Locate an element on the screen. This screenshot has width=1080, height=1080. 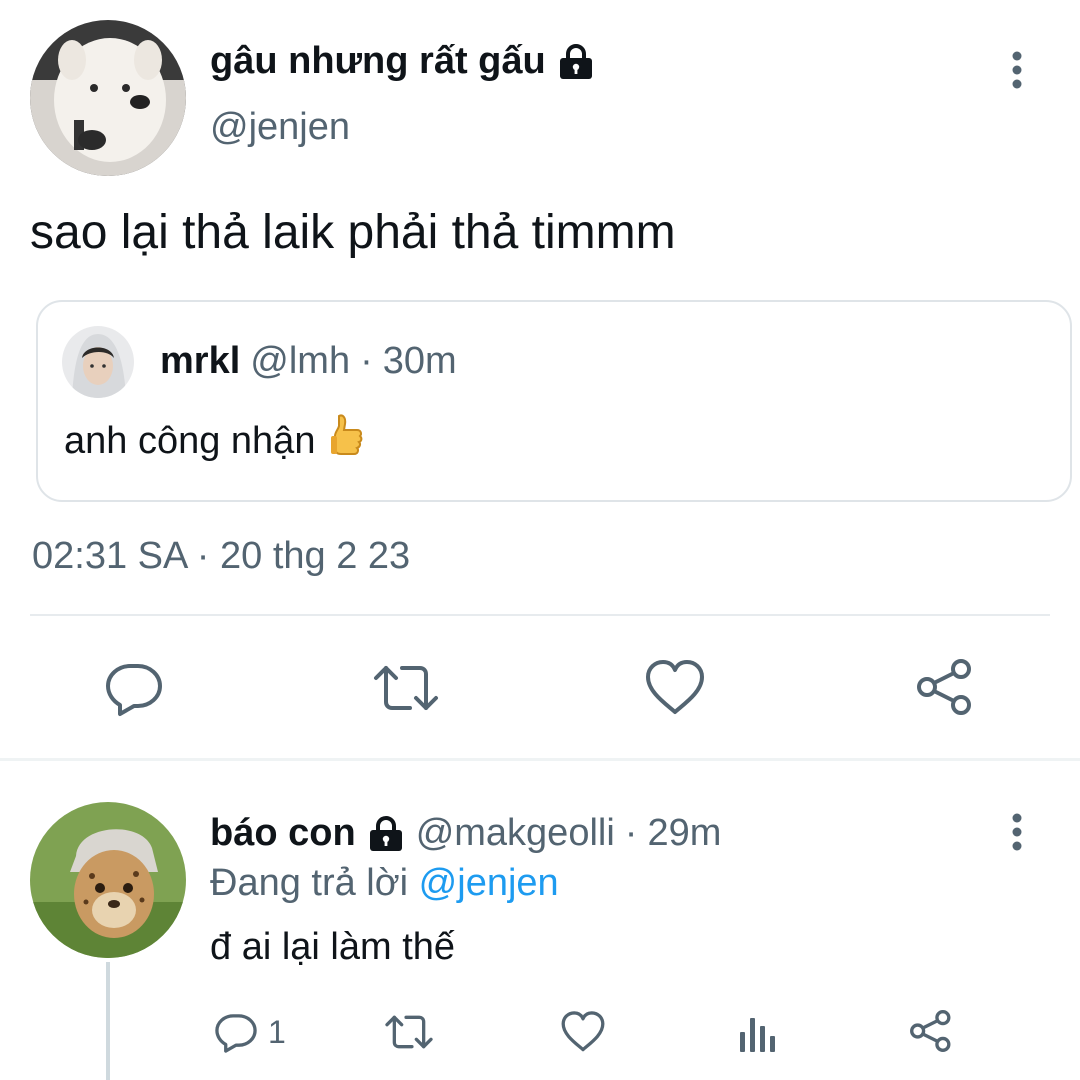
author-handle: @jenjen is located at coordinates (280, 127).